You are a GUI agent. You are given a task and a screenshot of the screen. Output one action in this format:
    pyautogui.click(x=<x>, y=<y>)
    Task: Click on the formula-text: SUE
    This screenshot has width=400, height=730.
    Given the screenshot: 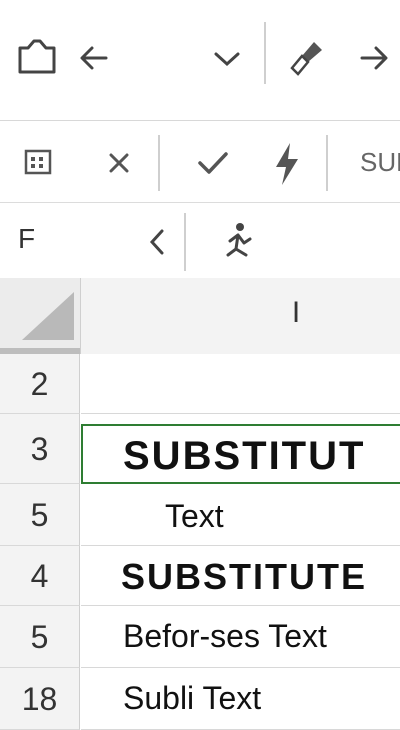 What is the action you would take?
    pyautogui.click(x=380, y=162)
    